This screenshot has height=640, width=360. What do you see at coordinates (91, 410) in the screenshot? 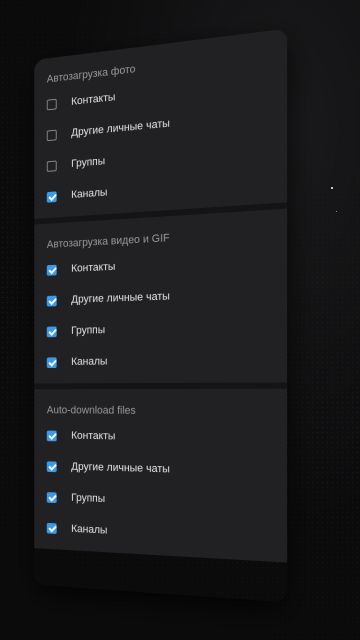
I see `section-title: Auto-download files` at bounding box center [91, 410].